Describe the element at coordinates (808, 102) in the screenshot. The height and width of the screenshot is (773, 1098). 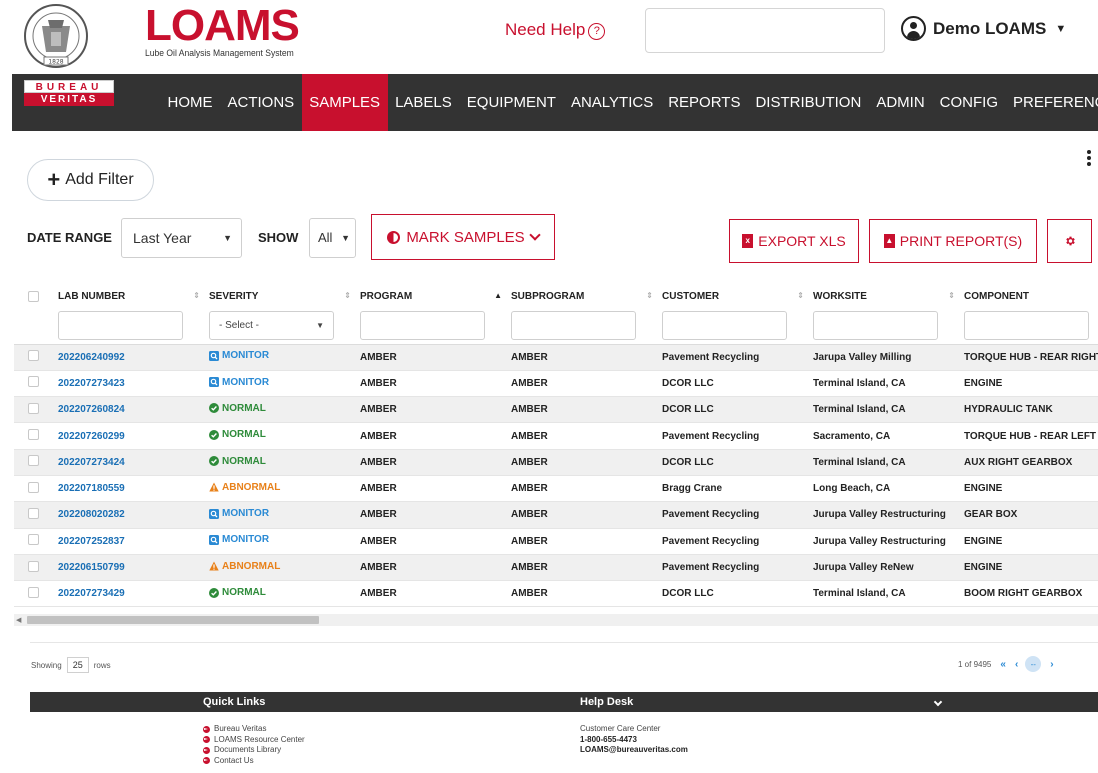
I see `nav-item-distribution: DISTRIBUTION` at that location.